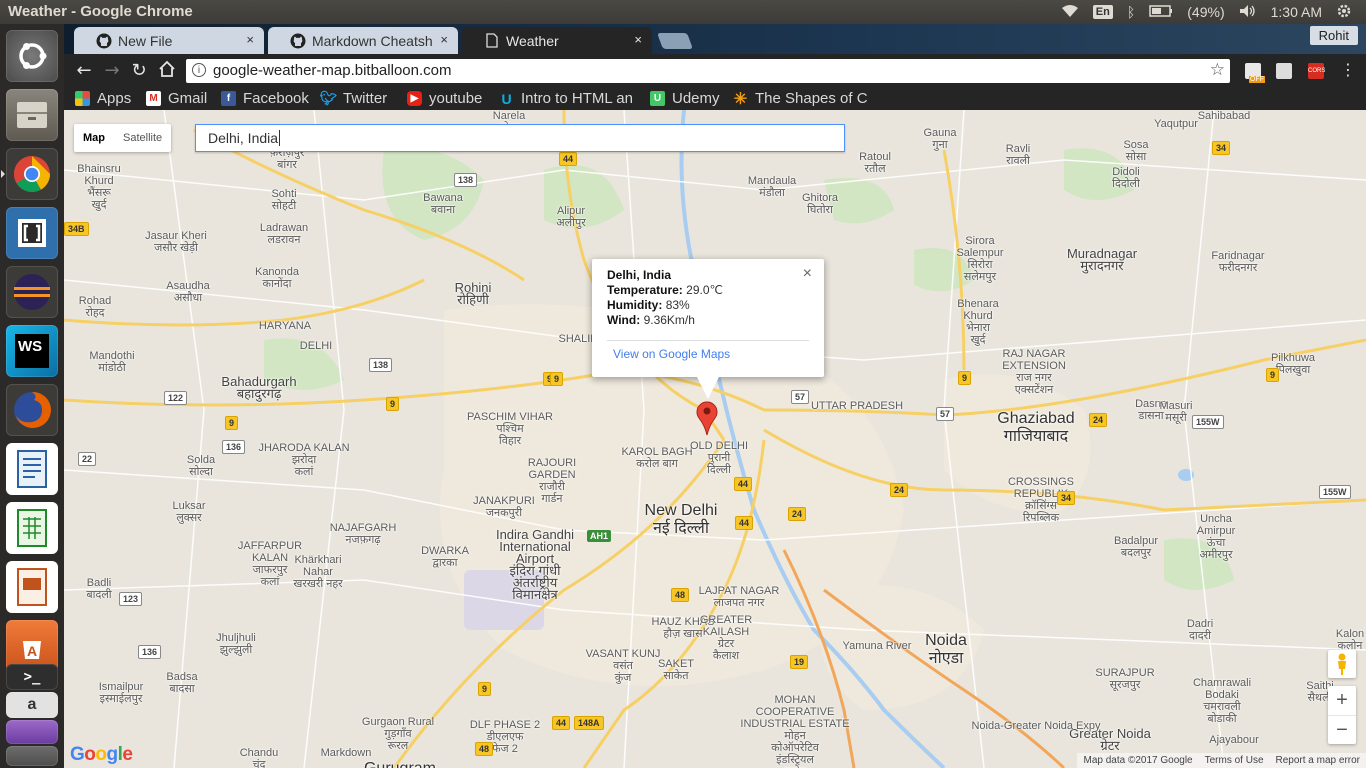  Describe the element at coordinates (1136, 547) in the screenshot. I see `map-place-label: Badalpur बदलपुर` at that location.